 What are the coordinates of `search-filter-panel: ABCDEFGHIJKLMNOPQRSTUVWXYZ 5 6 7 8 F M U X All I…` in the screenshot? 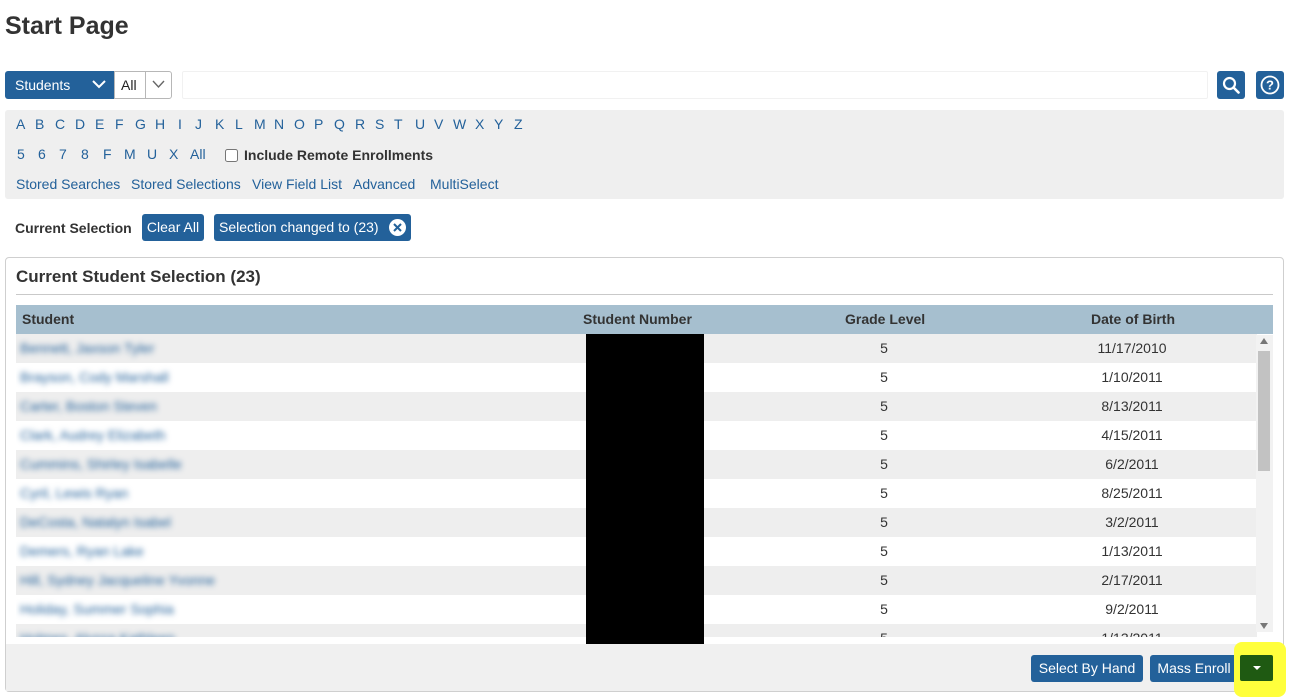 It's located at (644, 154).